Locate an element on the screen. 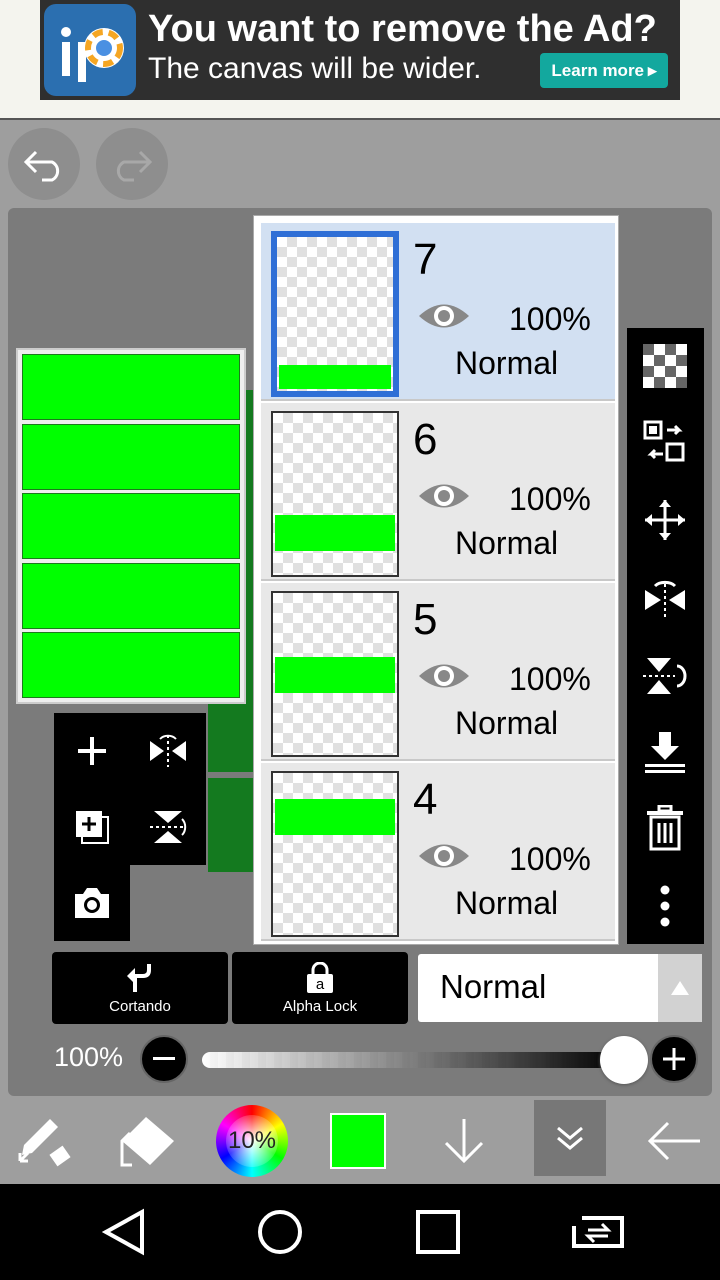 This screenshot has height=1280, width=720. camera-button is located at coordinates (92, 903).